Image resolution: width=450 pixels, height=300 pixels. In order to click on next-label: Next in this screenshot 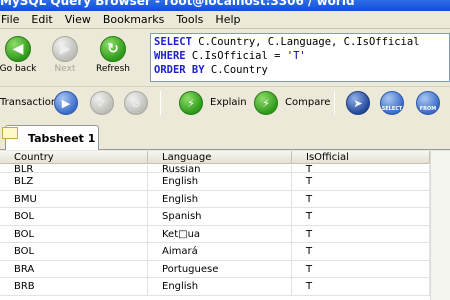, I will do `click(65, 69)`.